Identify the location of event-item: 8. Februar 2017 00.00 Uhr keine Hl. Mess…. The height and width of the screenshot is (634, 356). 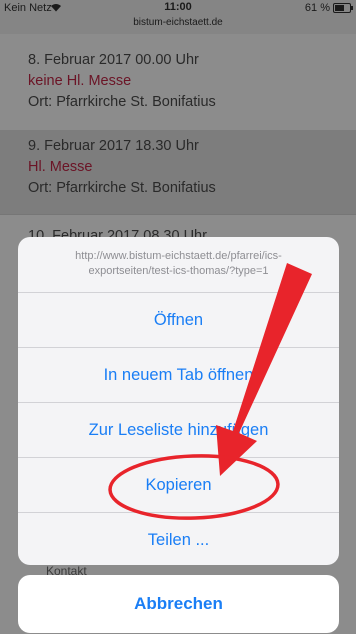
(178, 81).